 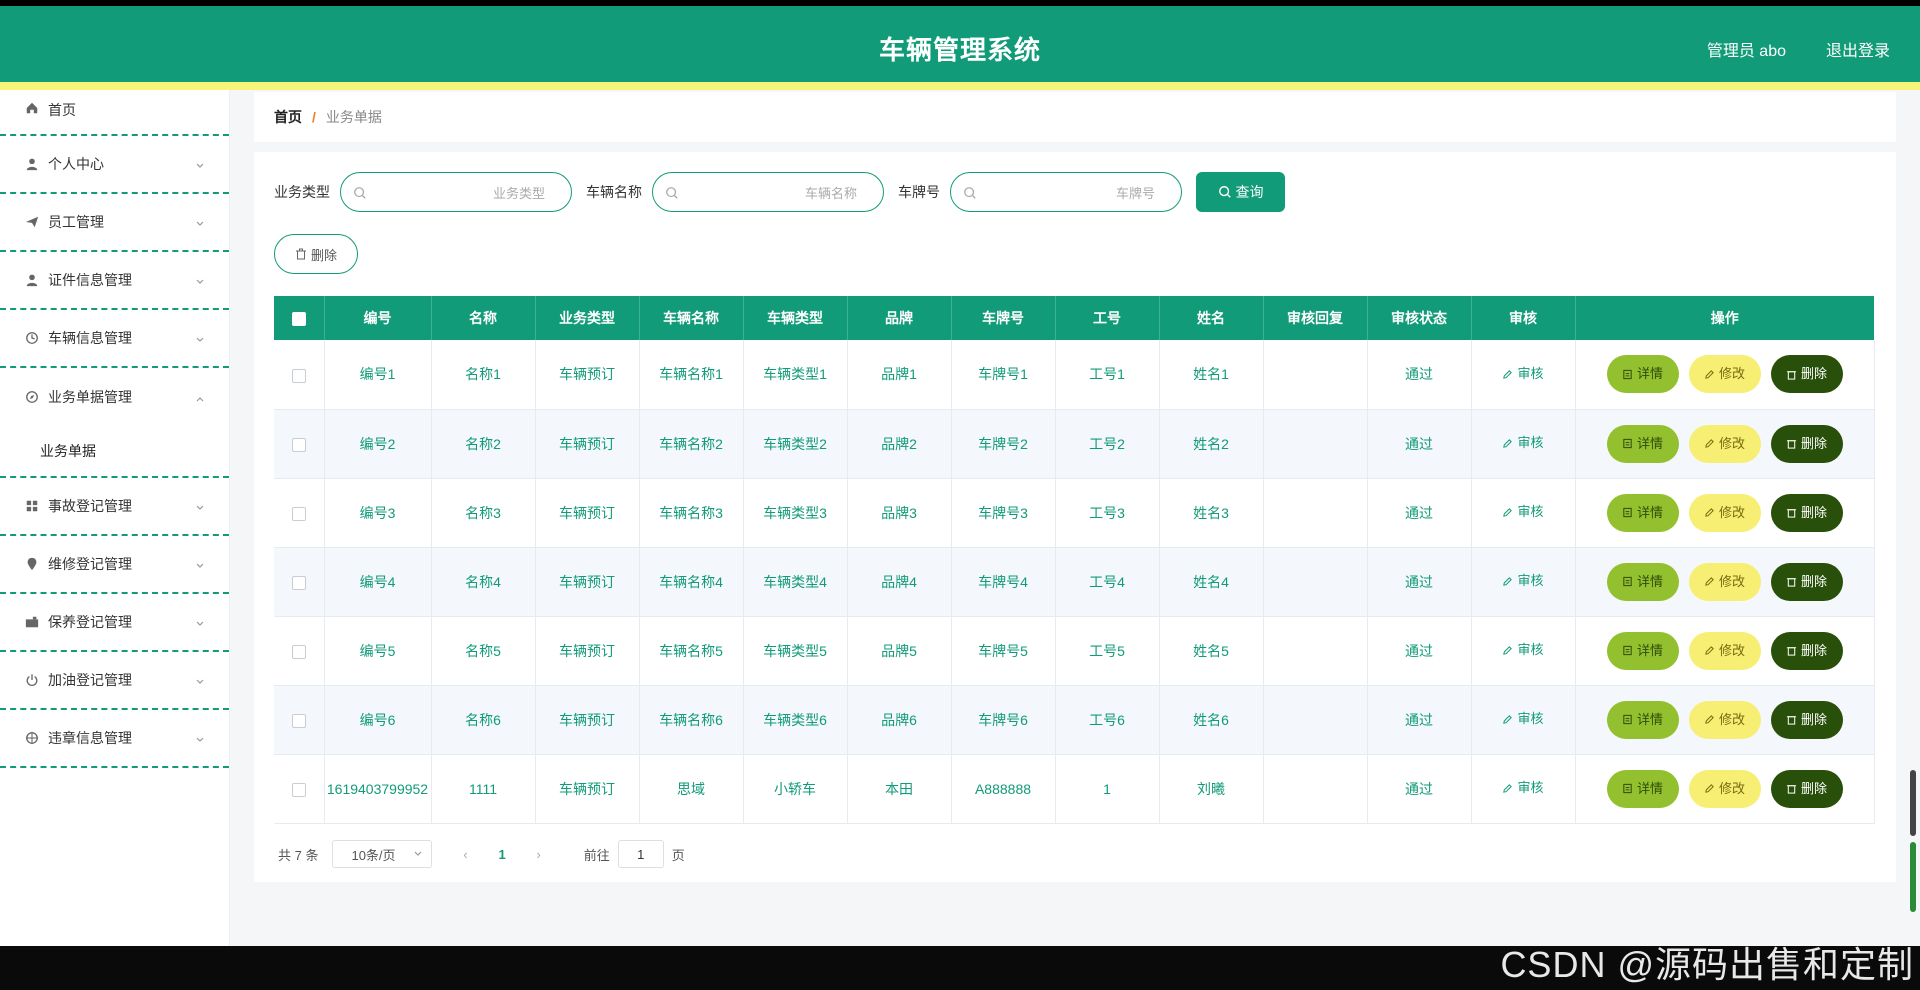 What do you see at coordinates (32, 622) in the screenshot?
I see `camera-icon` at bounding box center [32, 622].